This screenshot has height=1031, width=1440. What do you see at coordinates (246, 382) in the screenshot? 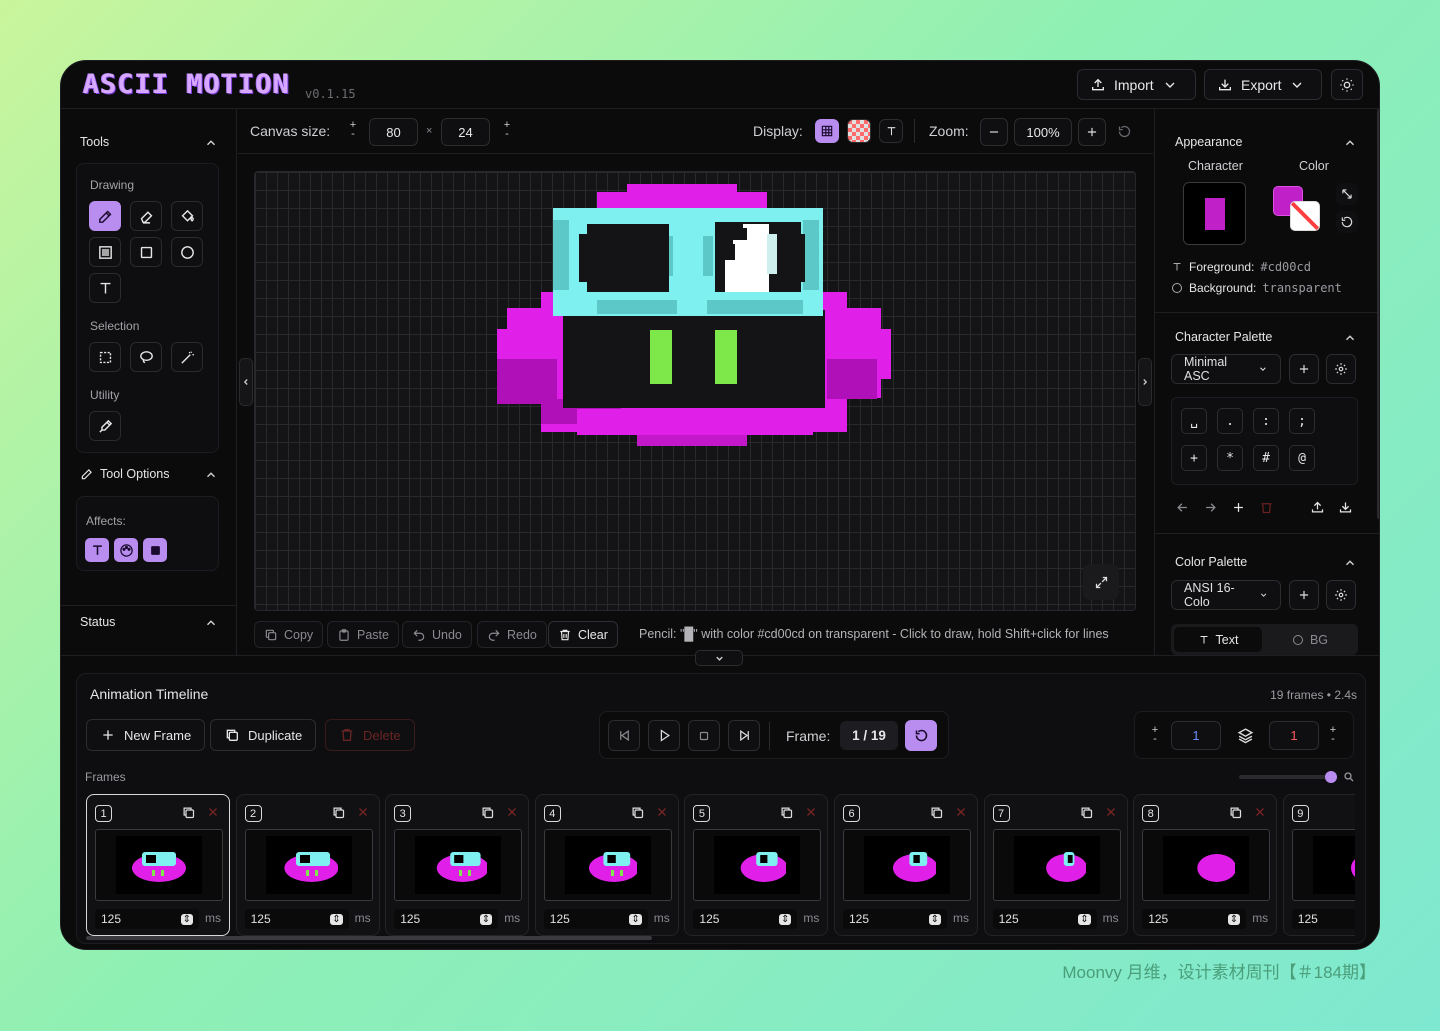
I see `collapse-left-panel-button` at bounding box center [246, 382].